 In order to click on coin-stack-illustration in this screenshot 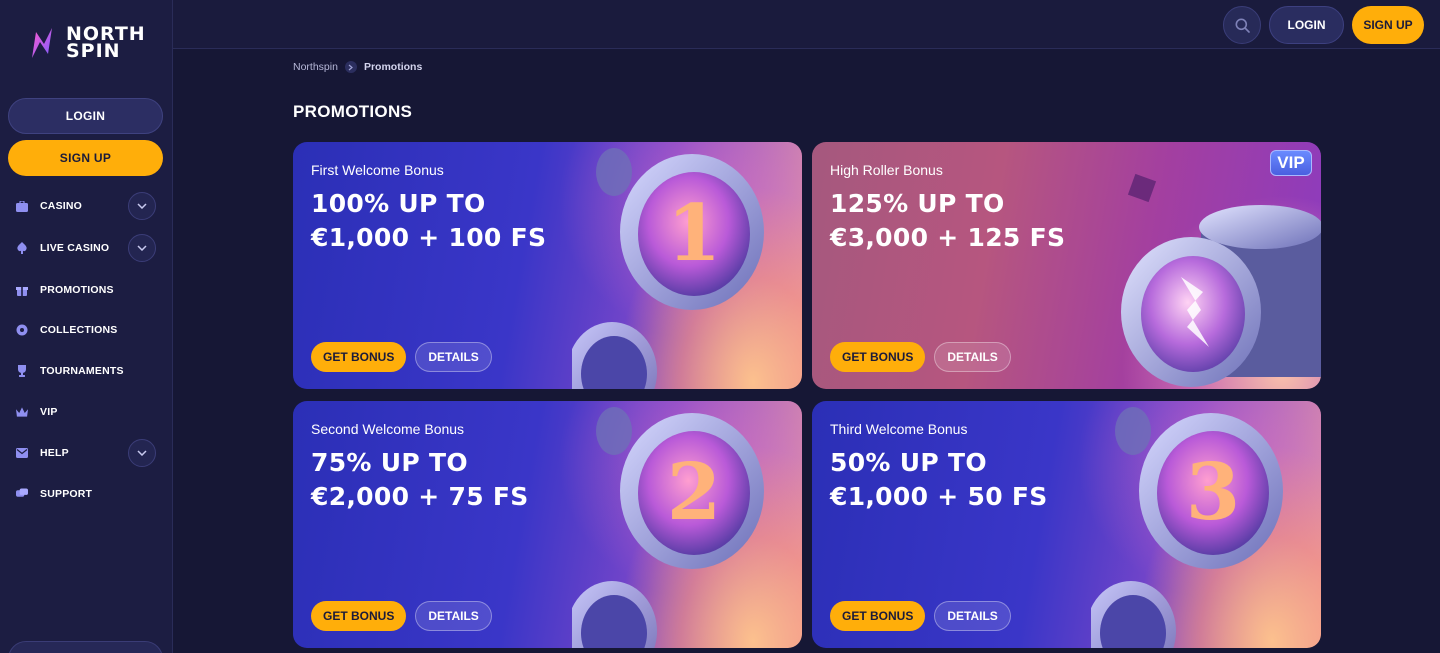, I will do `click(1221, 280)`.